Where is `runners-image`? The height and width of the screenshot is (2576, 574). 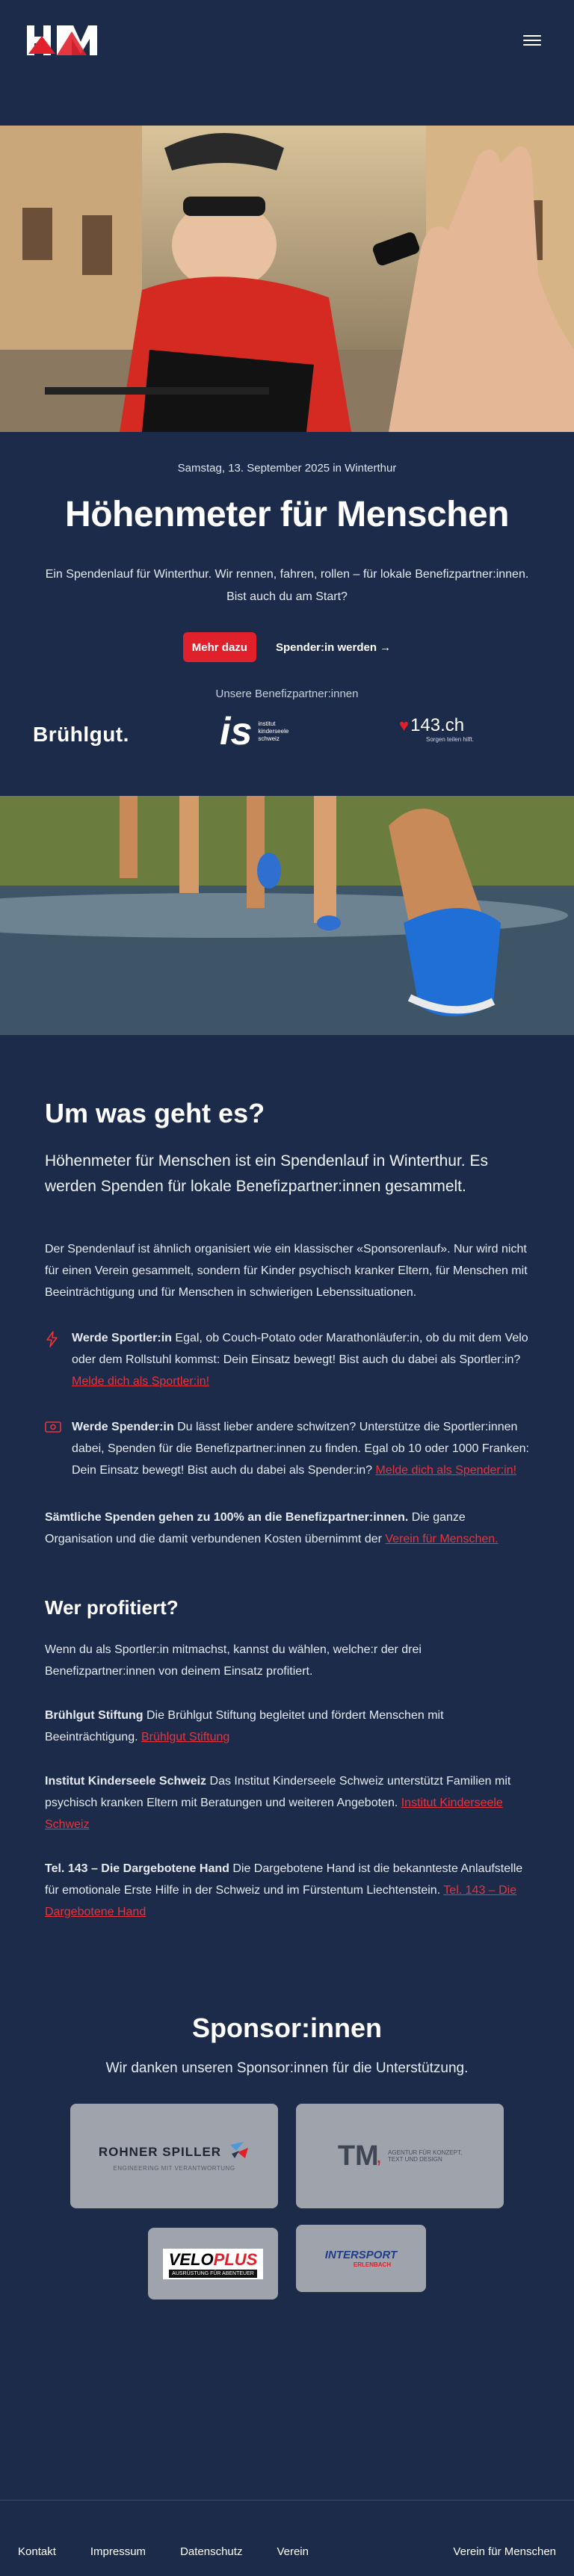
runners-image is located at coordinates (287, 916).